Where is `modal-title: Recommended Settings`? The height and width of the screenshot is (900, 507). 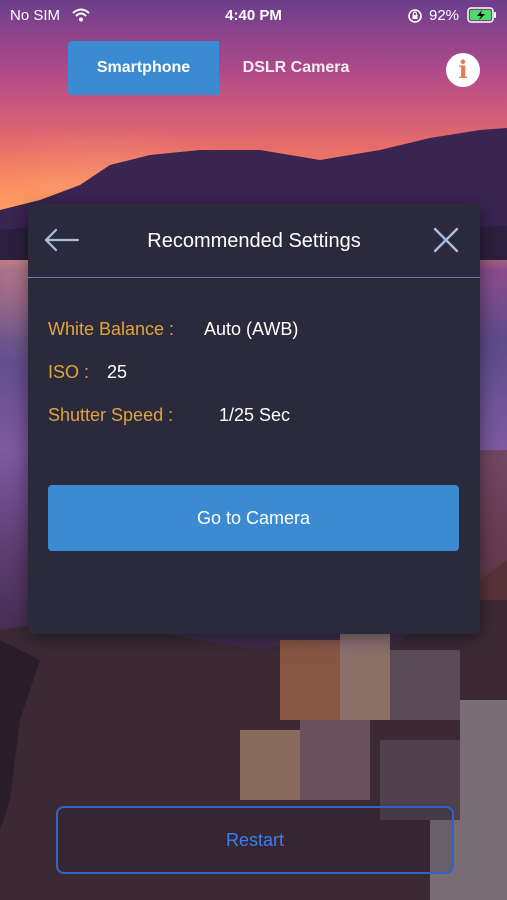 modal-title: Recommended Settings is located at coordinates (254, 241).